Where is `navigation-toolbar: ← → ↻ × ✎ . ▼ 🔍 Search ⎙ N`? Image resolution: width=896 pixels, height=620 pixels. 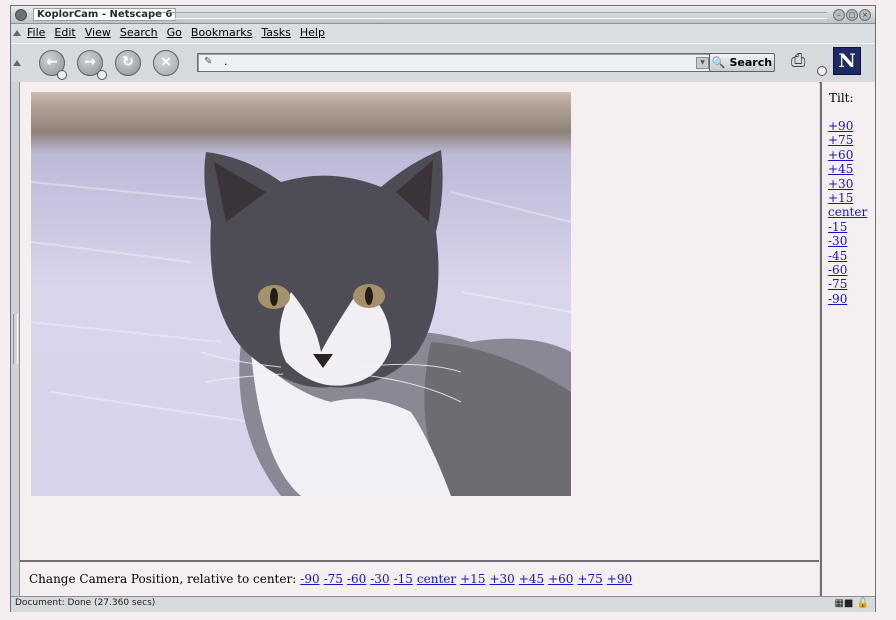
navigation-toolbar: ← → ↻ × ✎ . ▼ 🔍 Search ⎙ N is located at coordinates (443, 63).